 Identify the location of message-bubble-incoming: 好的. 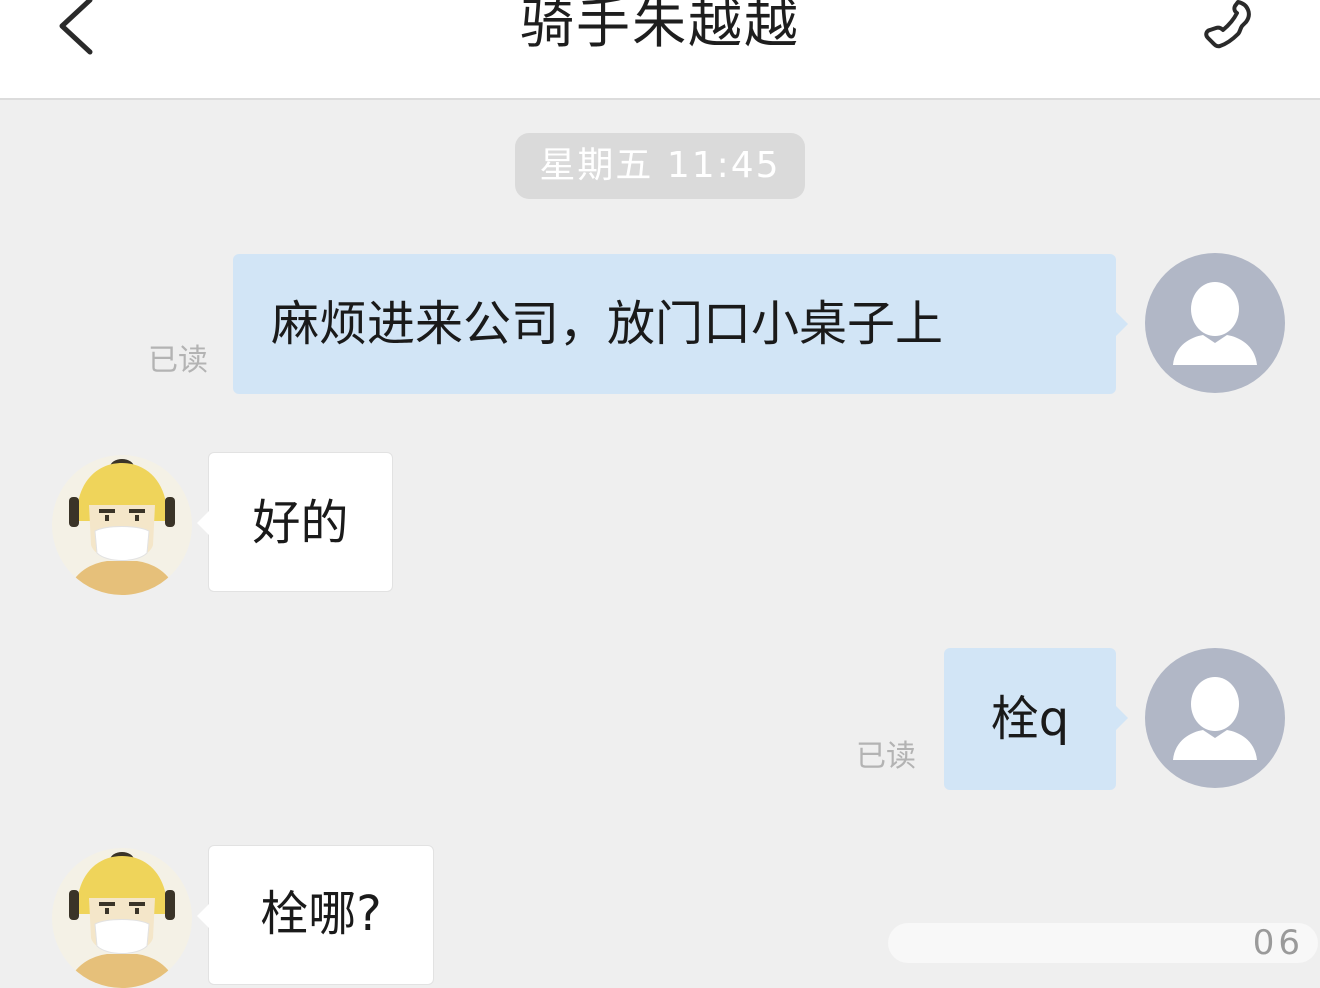
(295, 522).